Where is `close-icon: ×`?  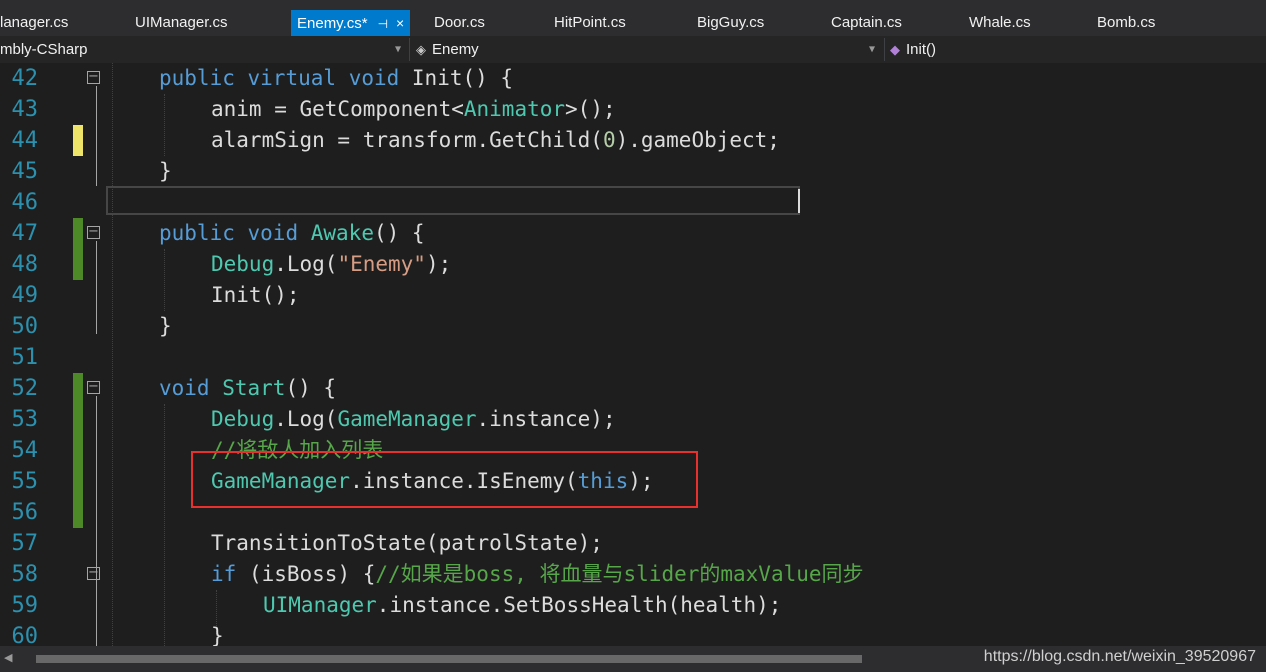 close-icon: × is located at coordinates (400, 23).